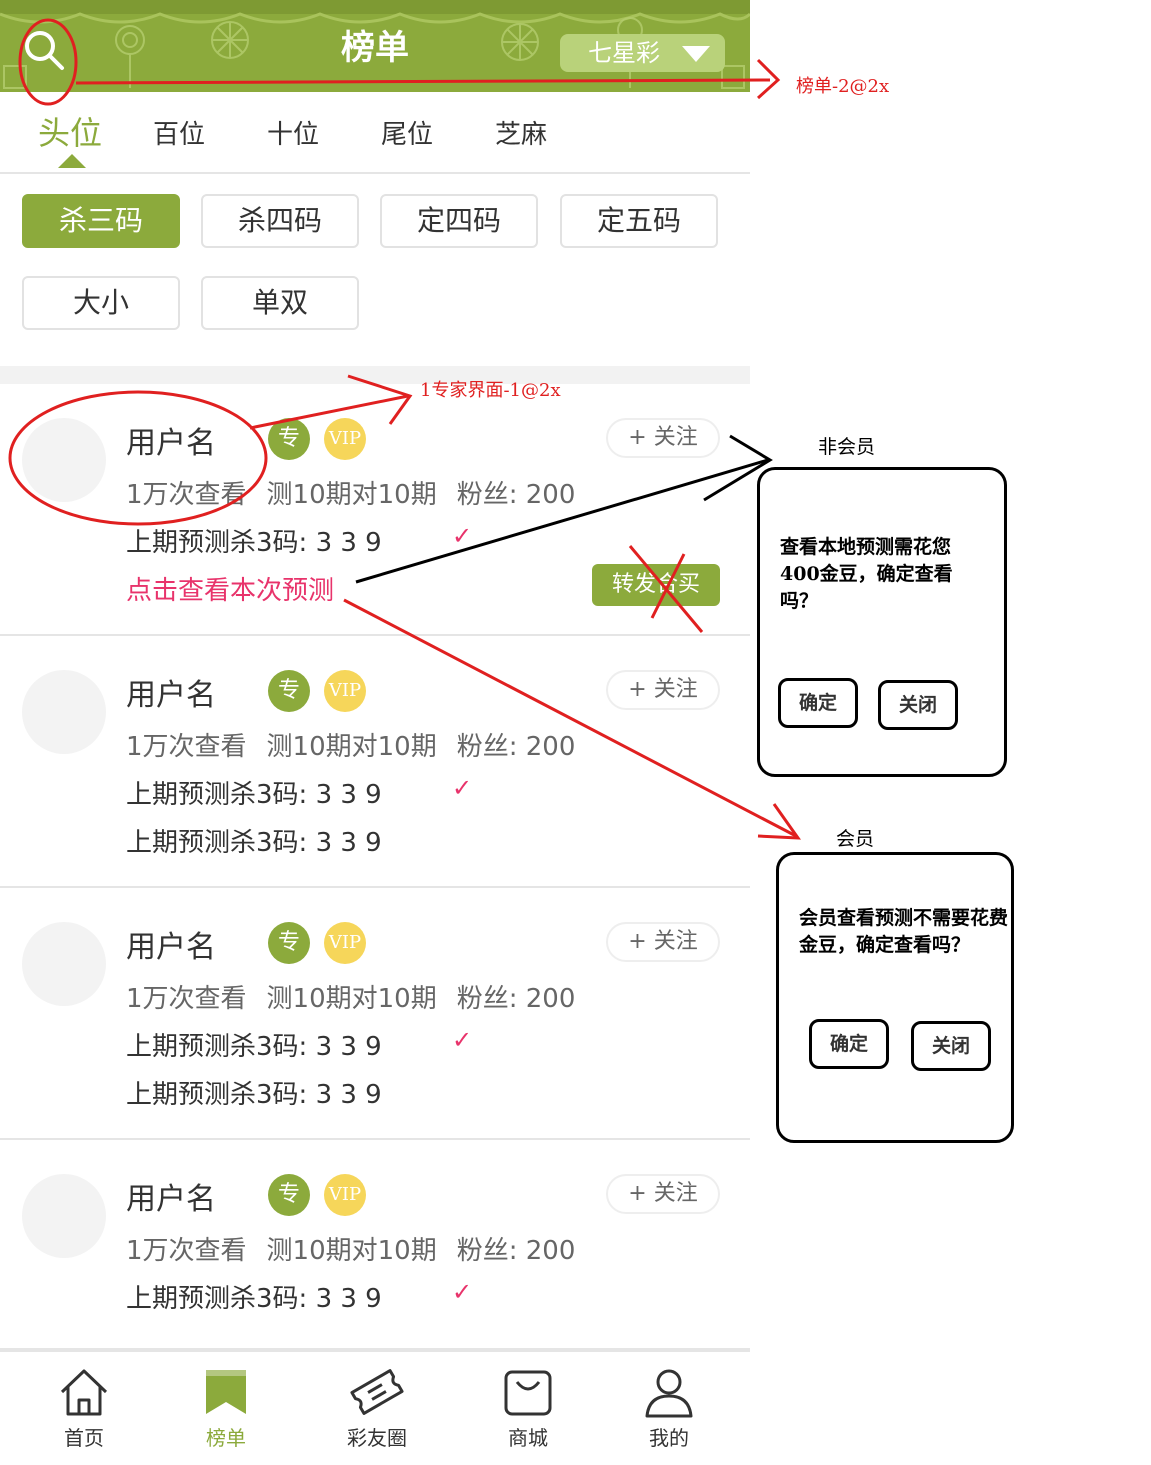  What do you see at coordinates (847, 447) in the screenshot?
I see `non-member-label: 非会员` at bounding box center [847, 447].